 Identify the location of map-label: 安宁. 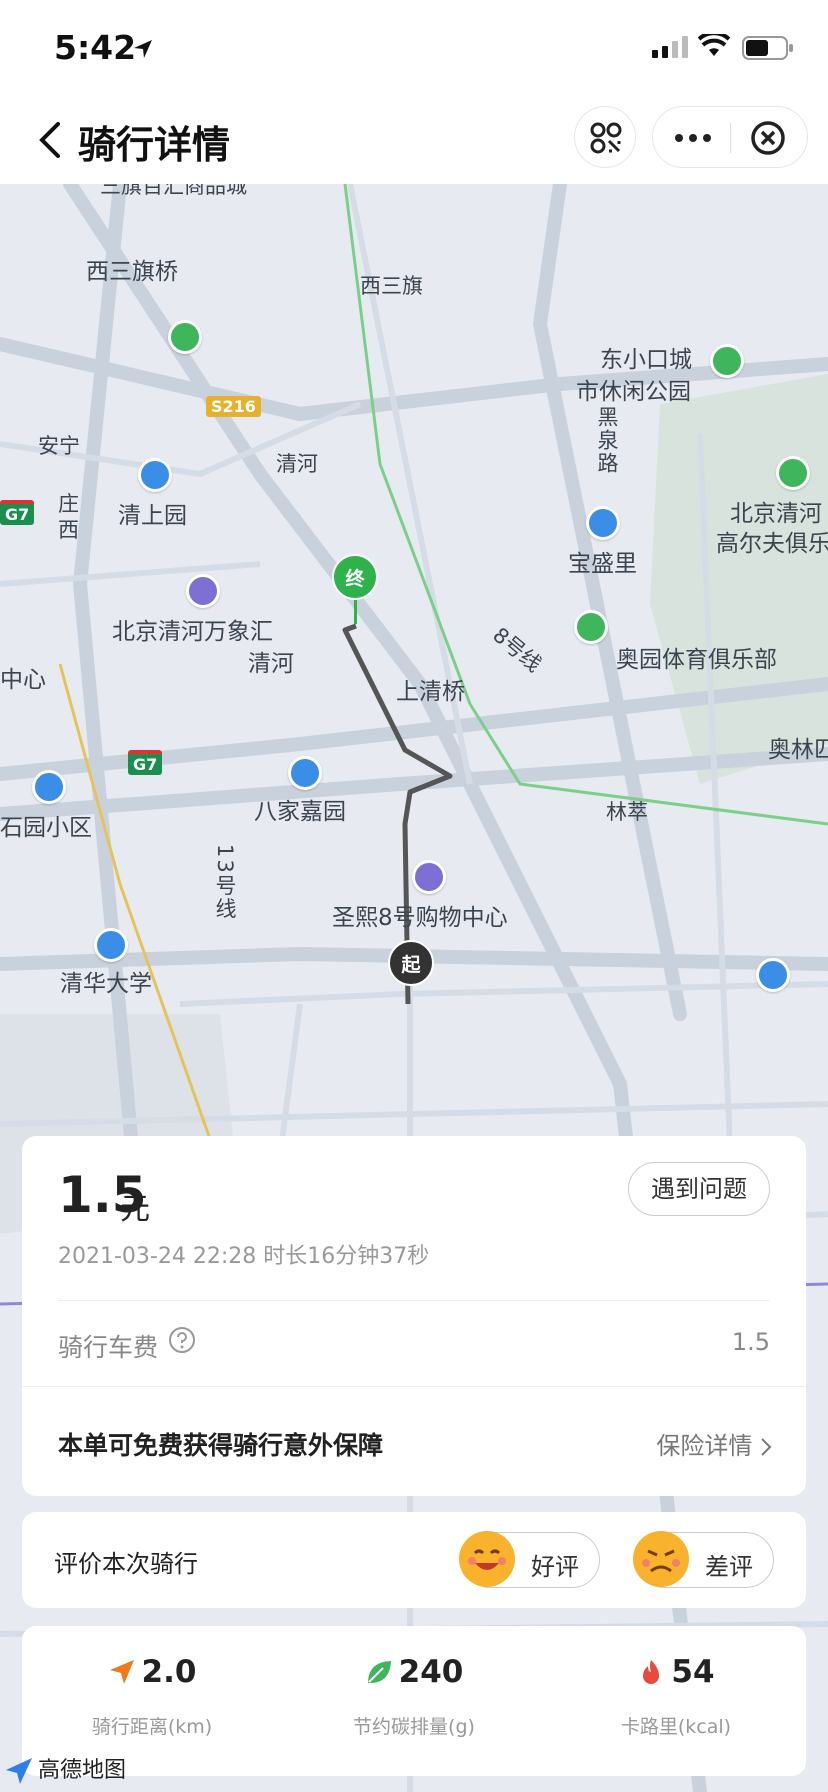
(59, 446).